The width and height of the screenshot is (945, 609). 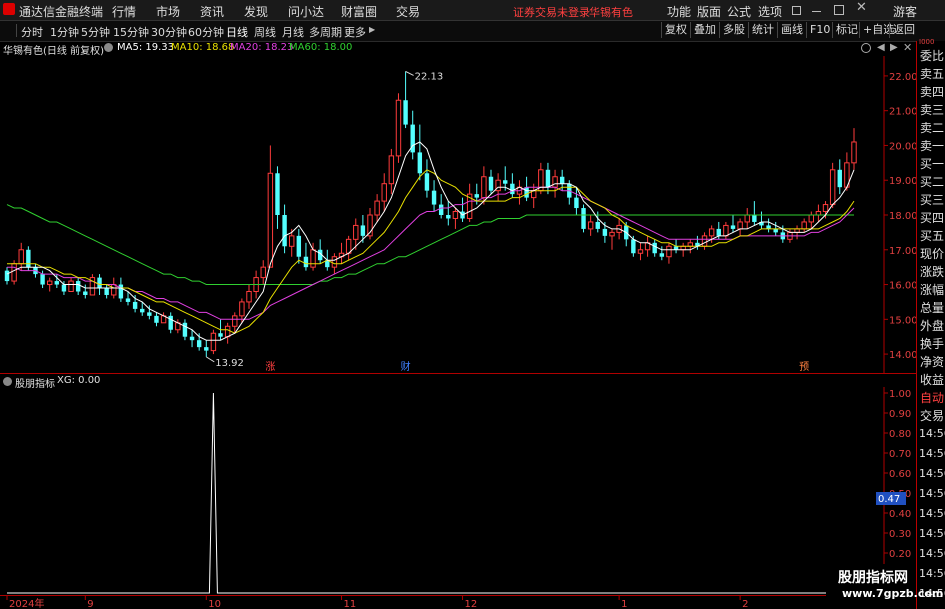 I want to click on back-button: 返回, so click(x=902, y=30).